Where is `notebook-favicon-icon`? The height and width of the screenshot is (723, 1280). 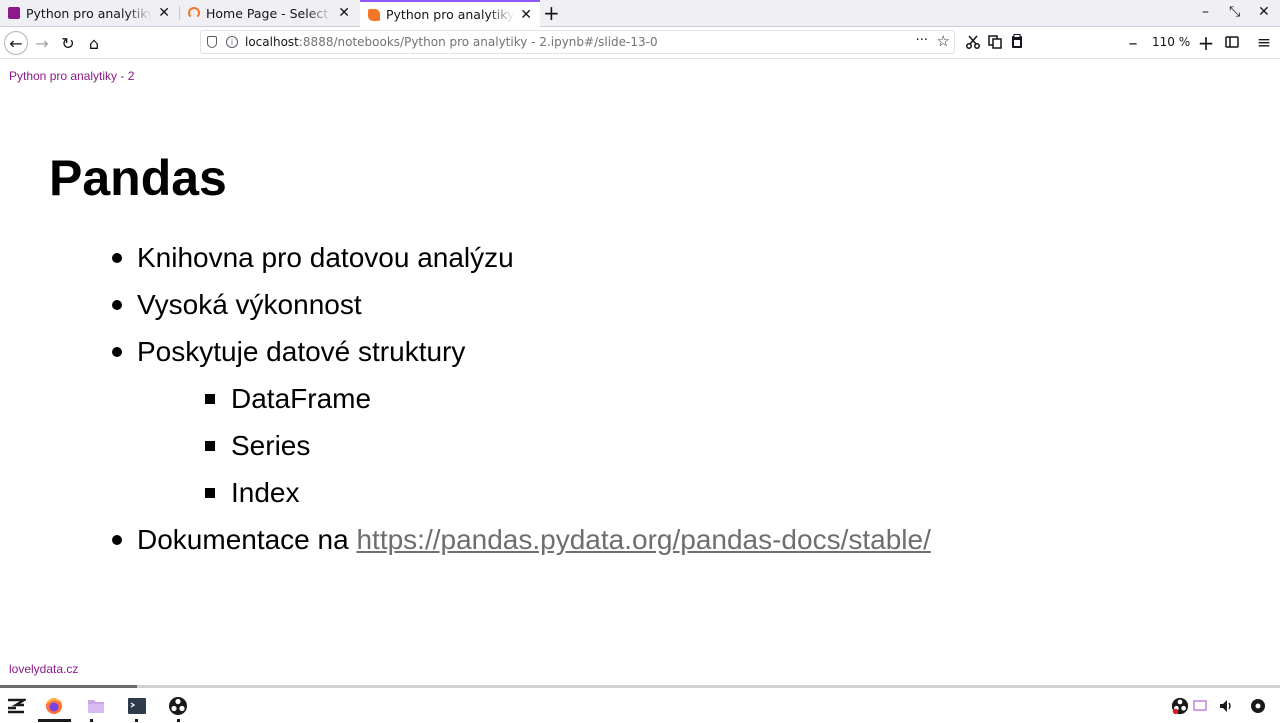
notebook-favicon-icon is located at coordinates (374, 14).